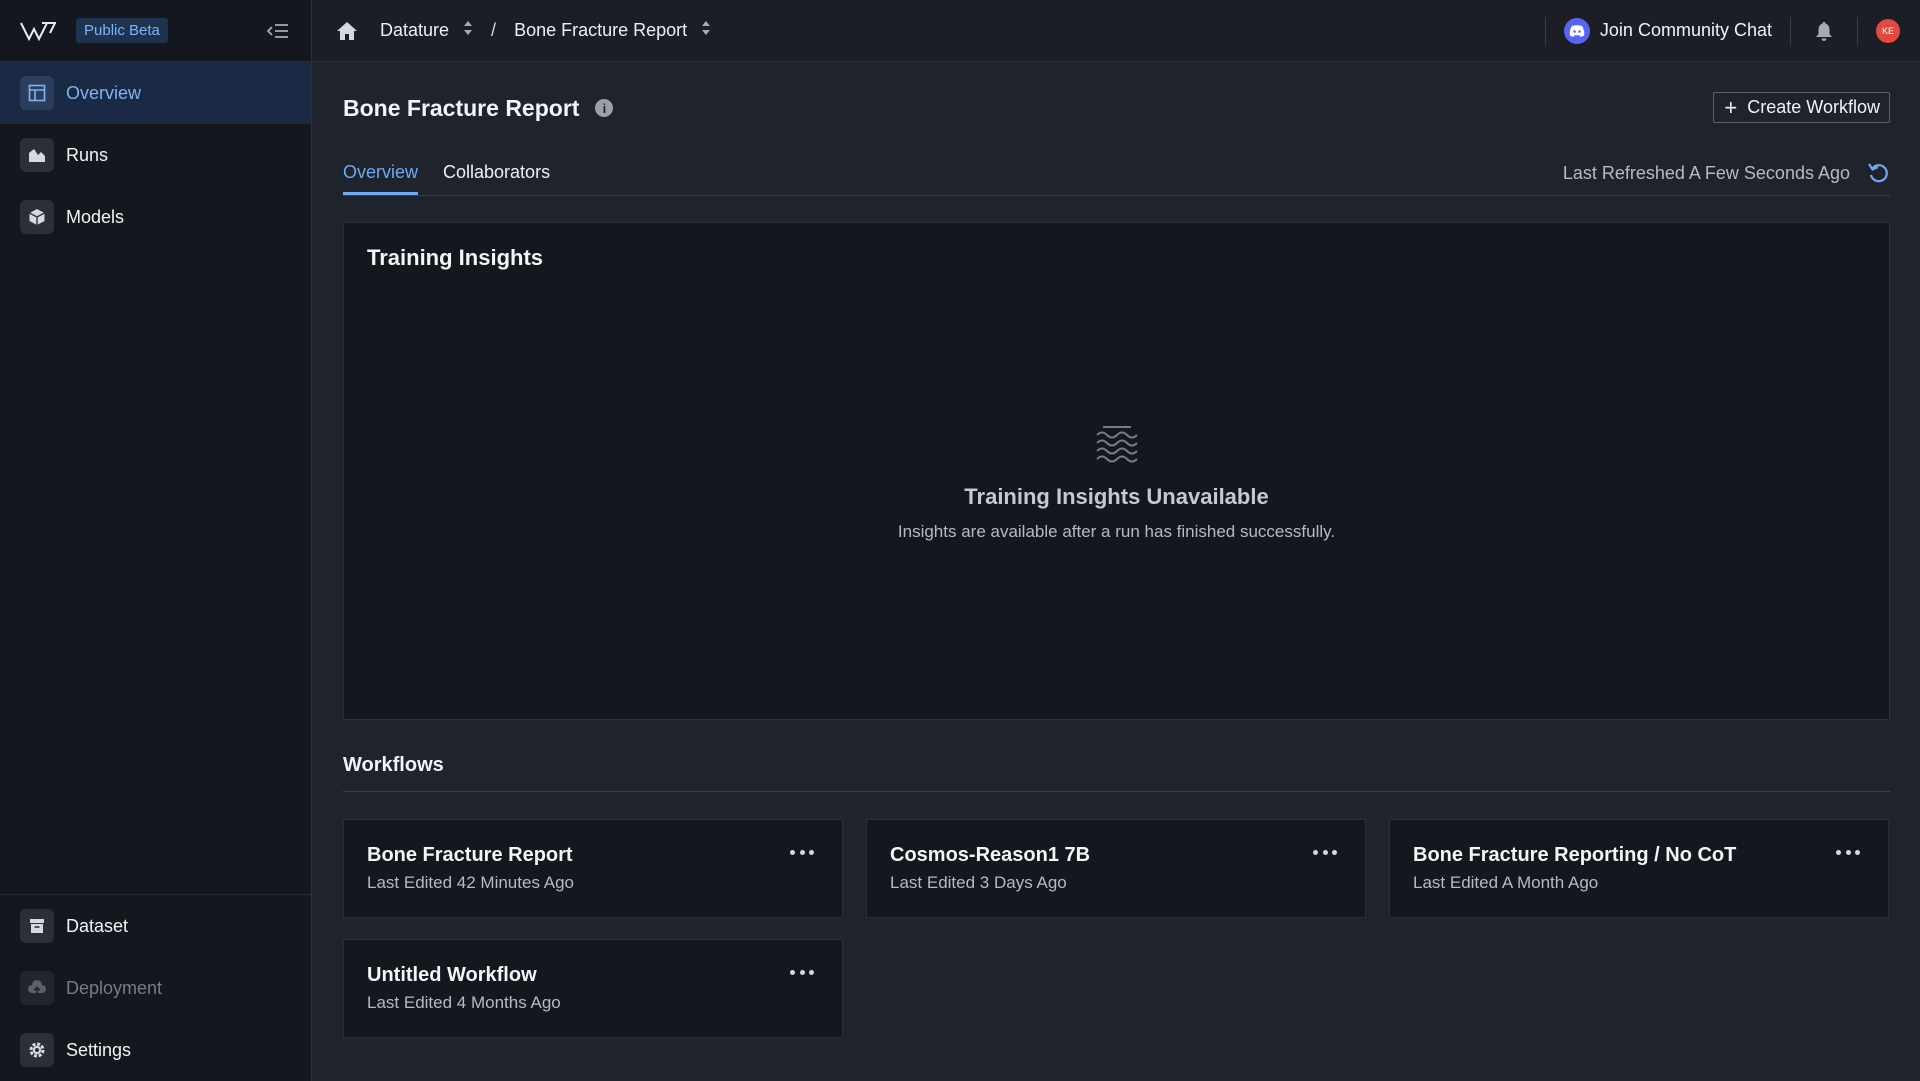 The width and height of the screenshot is (1920, 1081). Describe the element at coordinates (470, 855) in the screenshot. I see `workflow-name: Bone Fracture Report` at that location.